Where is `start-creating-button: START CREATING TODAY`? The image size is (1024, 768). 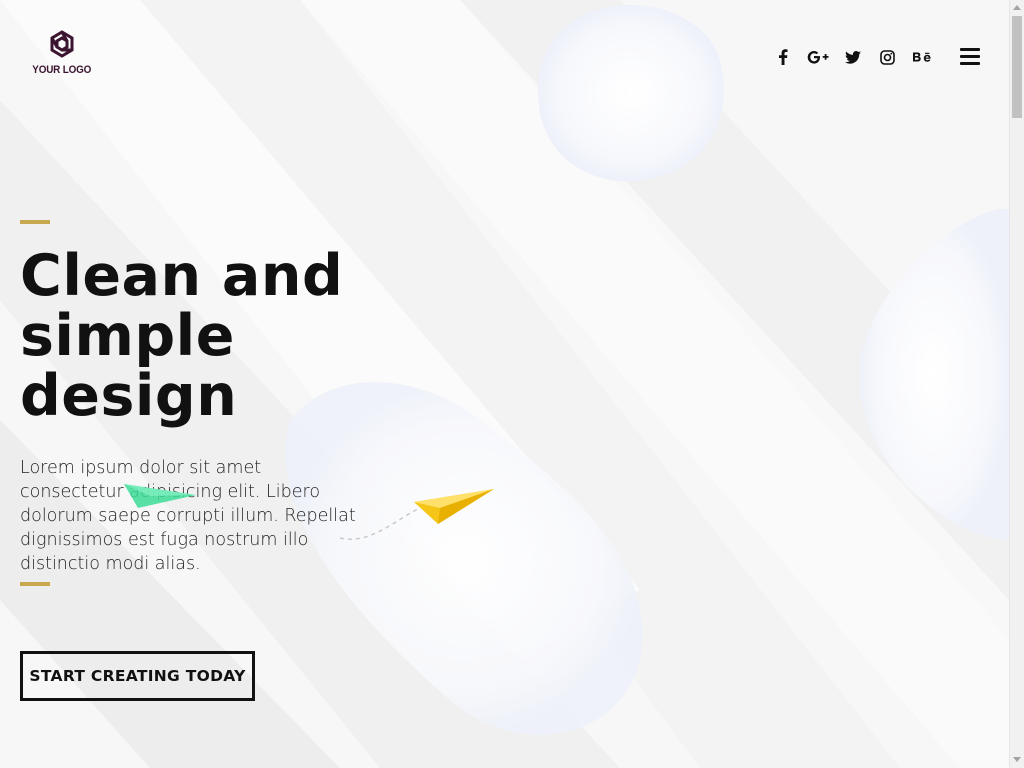
start-creating-button: START CREATING TODAY is located at coordinates (137, 676).